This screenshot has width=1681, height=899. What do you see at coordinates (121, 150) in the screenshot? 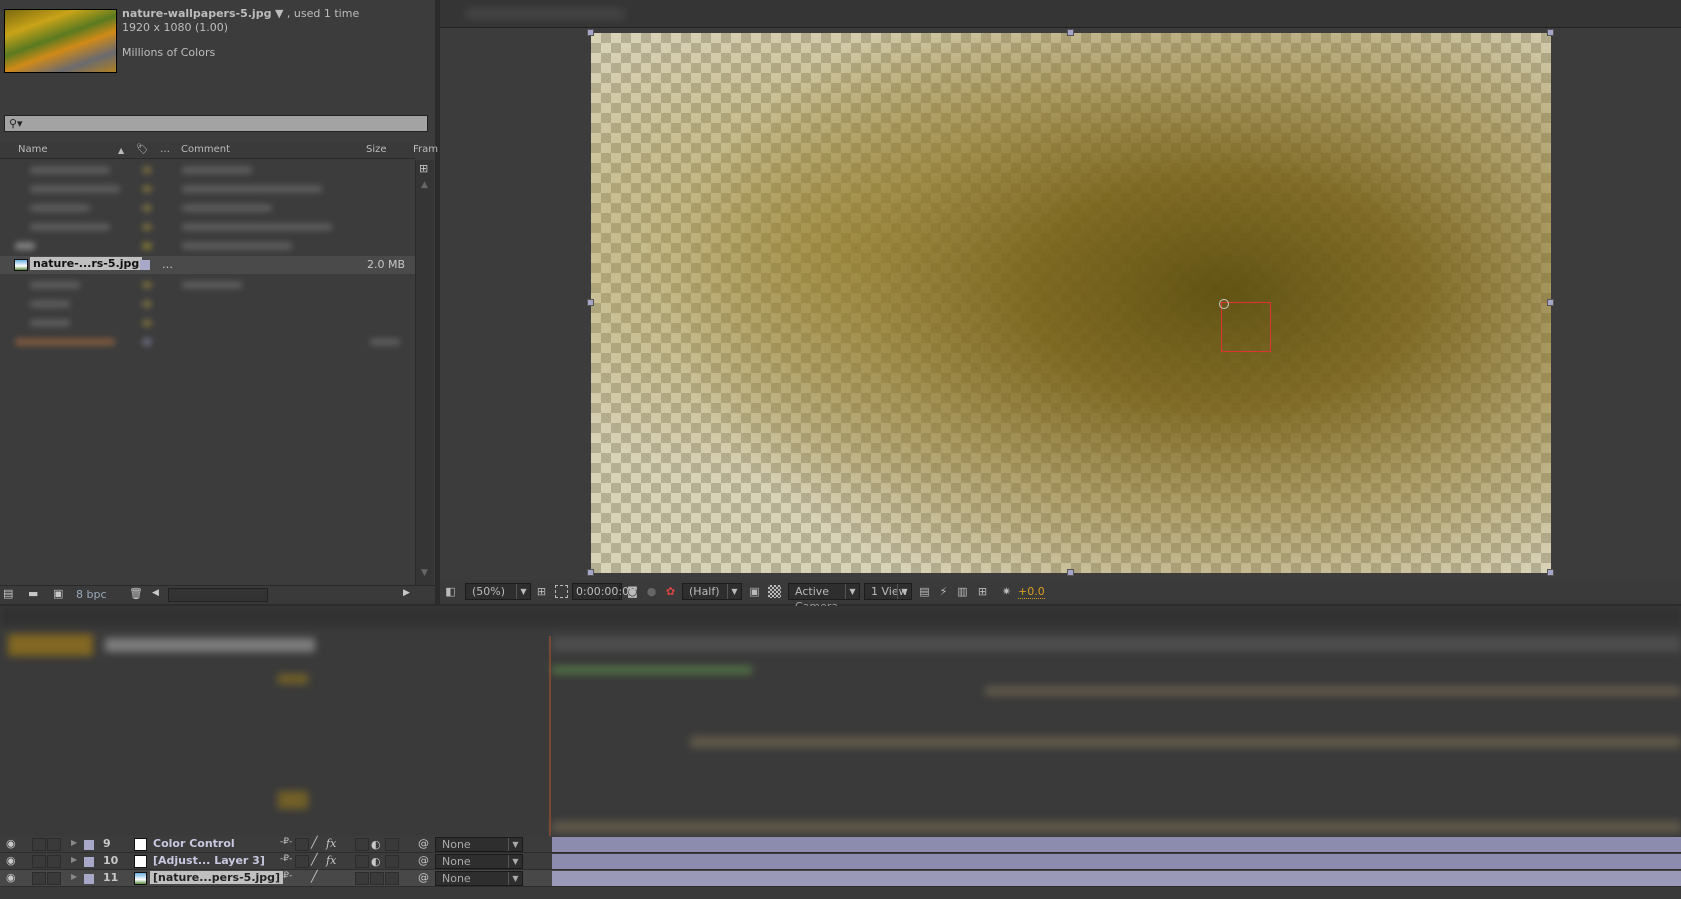
I see `sort-ascending-icon: ▲` at bounding box center [121, 150].